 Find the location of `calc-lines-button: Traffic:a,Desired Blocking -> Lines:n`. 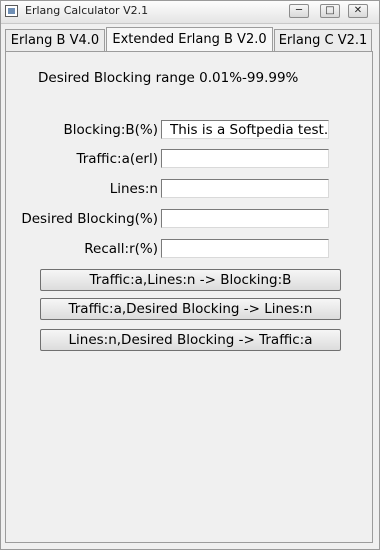

calc-lines-button: Traffic:a,Desired Blocking -> Lines:n is located at coordinates (190, 309).